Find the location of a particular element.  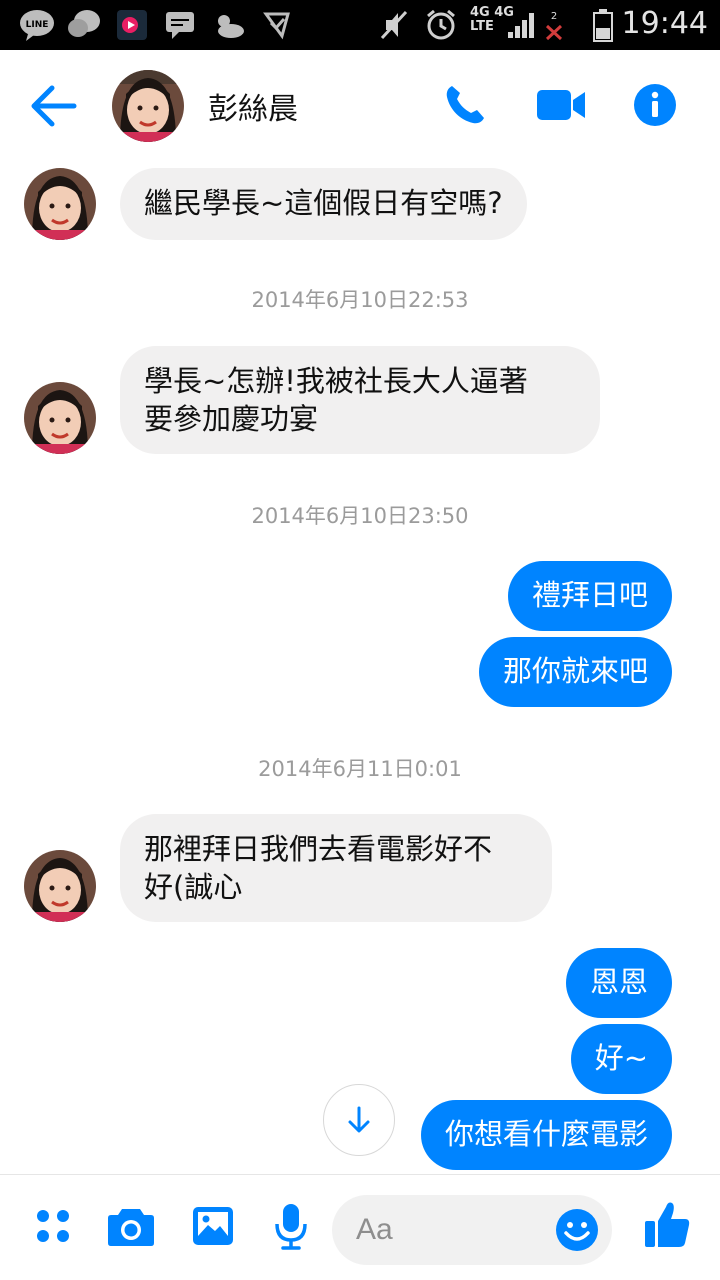

contact-avatar is located at coordinates (148, 106).